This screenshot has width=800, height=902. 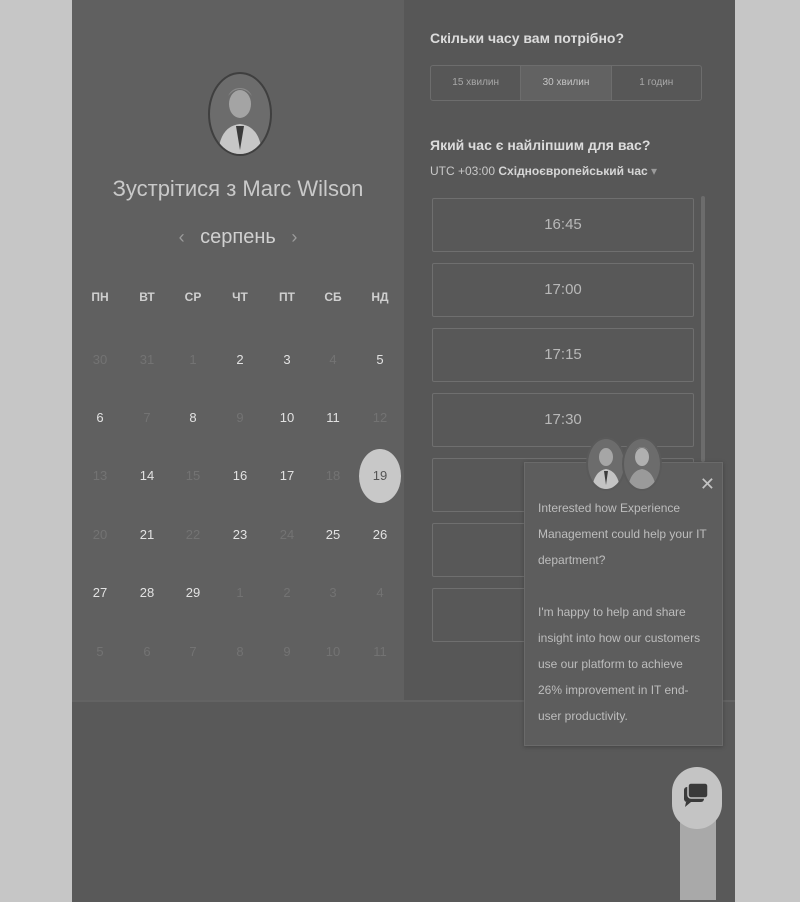 I want to click on calendar-day: 22, so click(x=193, y=534).